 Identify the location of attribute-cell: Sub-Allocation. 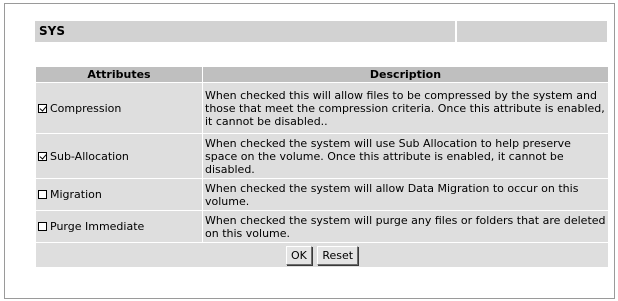
(119, 156).